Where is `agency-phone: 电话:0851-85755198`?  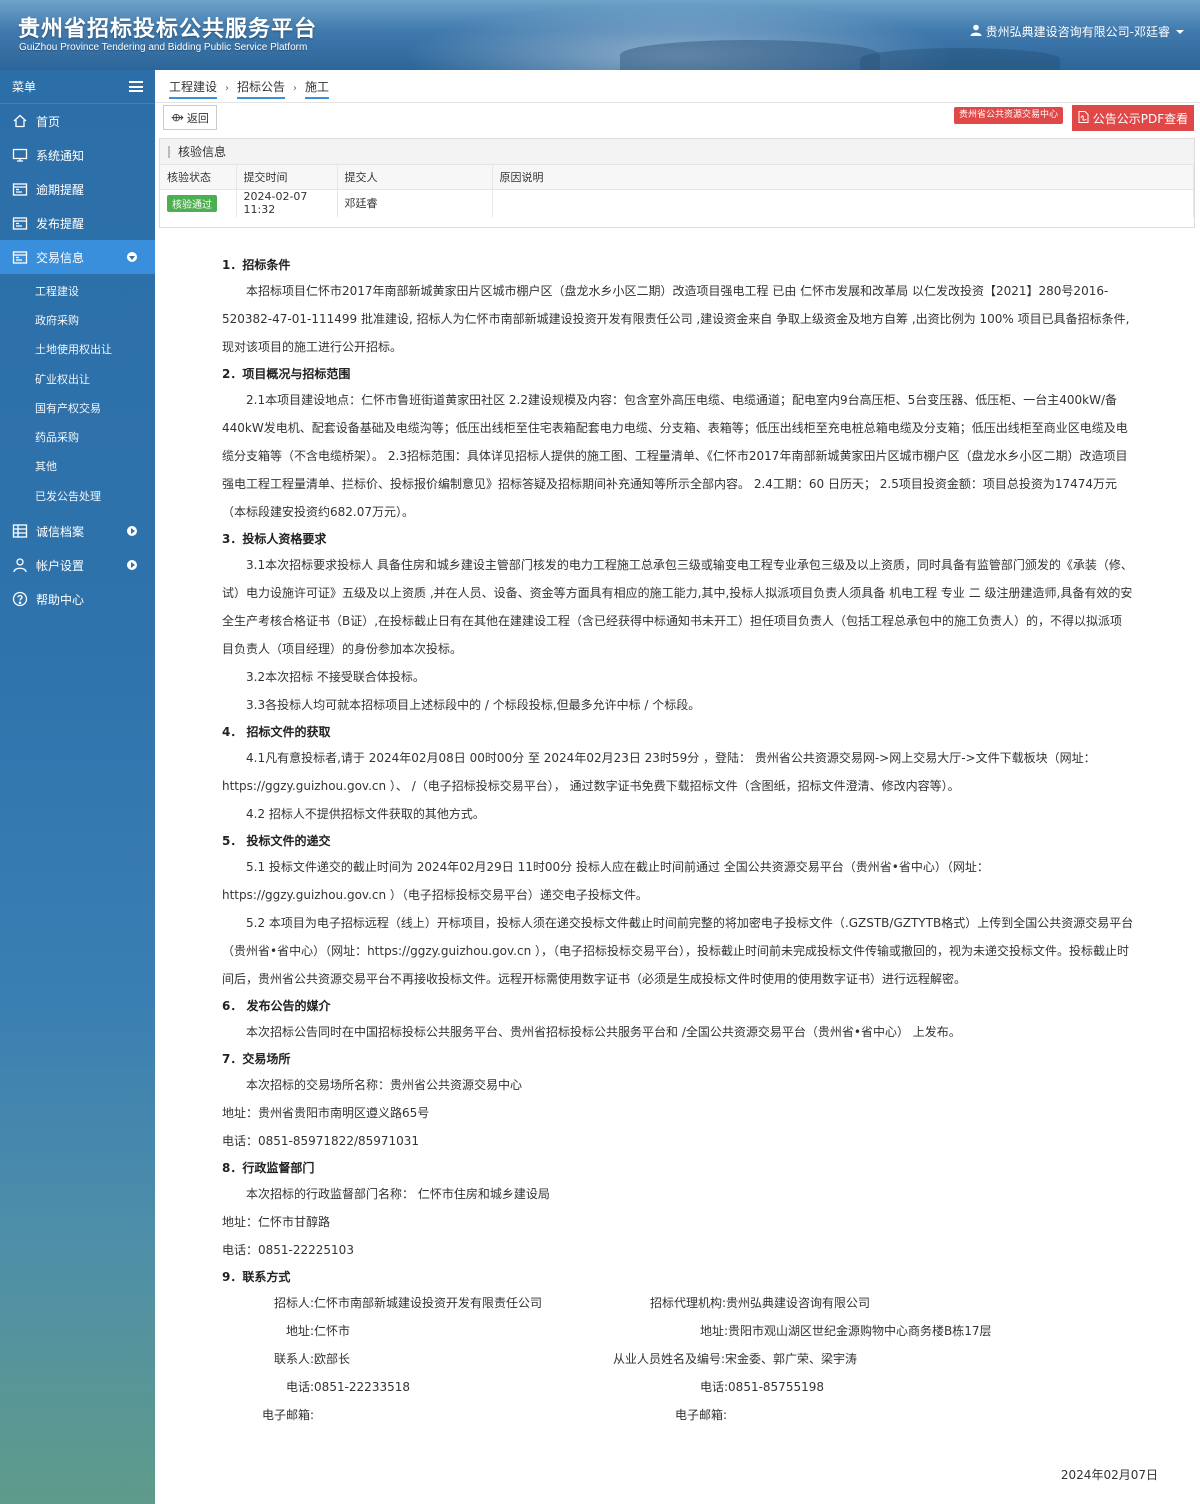
agency-phone: 电话:0851-85755198 is located at coordinates (762, 1387).